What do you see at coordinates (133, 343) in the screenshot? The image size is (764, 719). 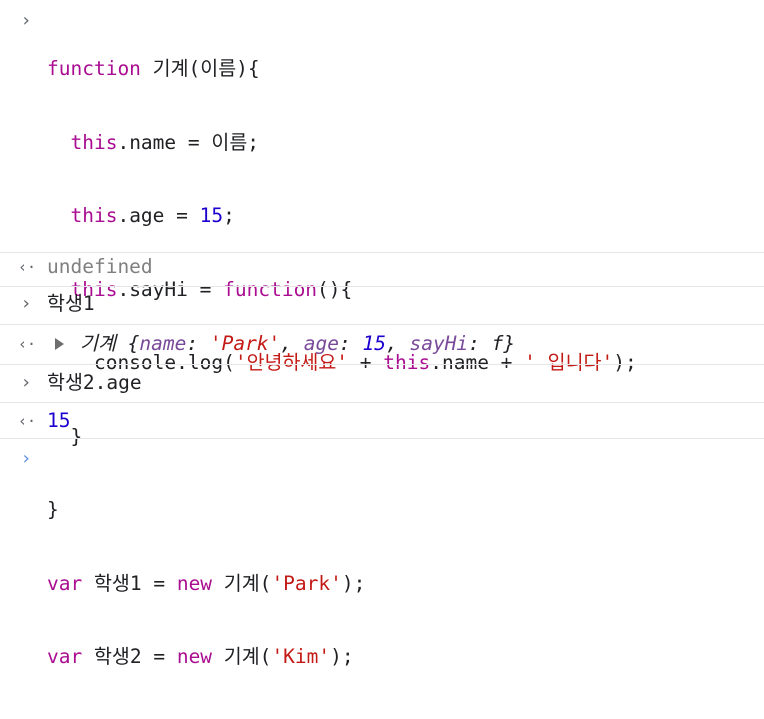 I see `object-brace: {` at bounding box center [133, 343].